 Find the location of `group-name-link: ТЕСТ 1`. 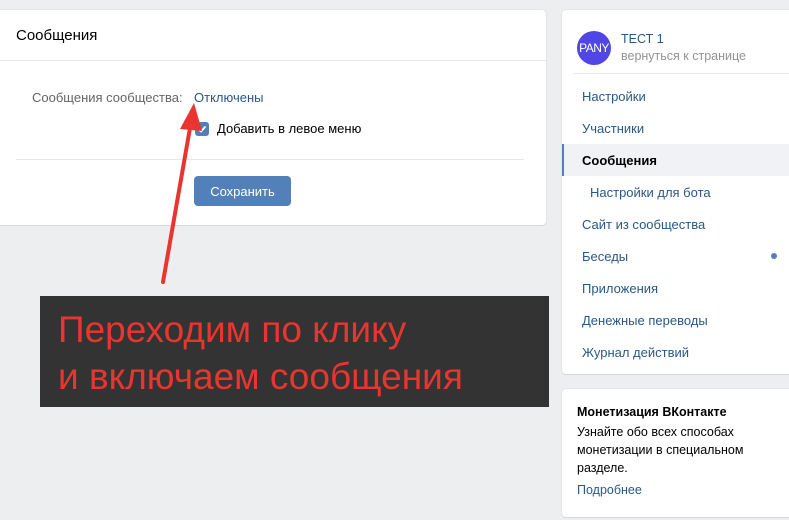

group-name-link: ТЕСТ 1 is located at coordinates (683, 39).